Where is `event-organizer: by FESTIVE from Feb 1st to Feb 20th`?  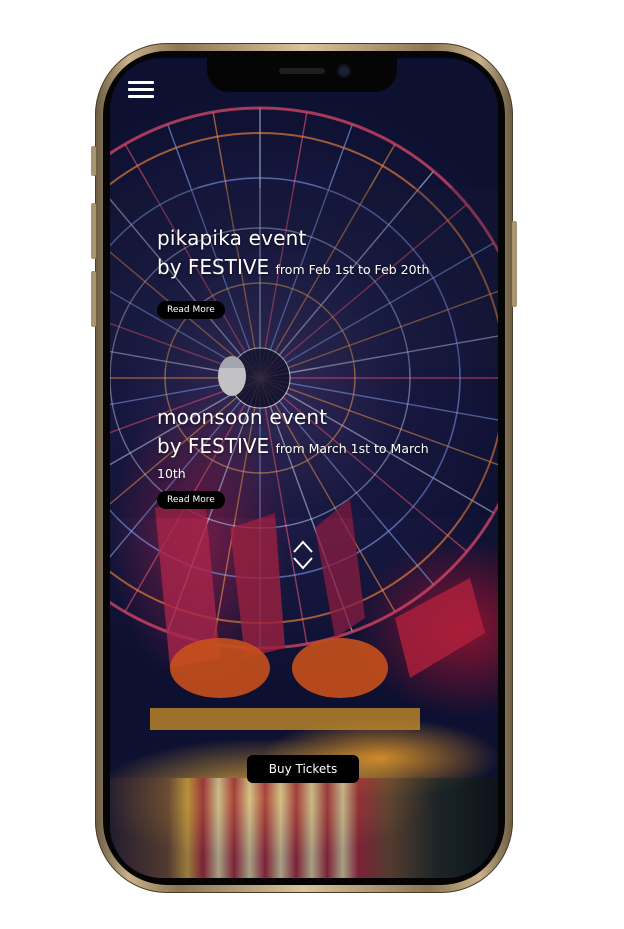 event-organizer: by FESTIVE from Feb 1st to Feb 20th is located at coordinates (302, 268).